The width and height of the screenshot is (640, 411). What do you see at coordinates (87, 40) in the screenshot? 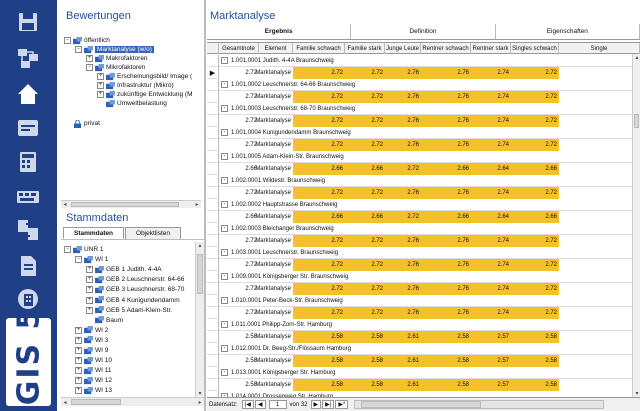
I see `tree-node: - öffentlich` at bounding box center [87, 40].